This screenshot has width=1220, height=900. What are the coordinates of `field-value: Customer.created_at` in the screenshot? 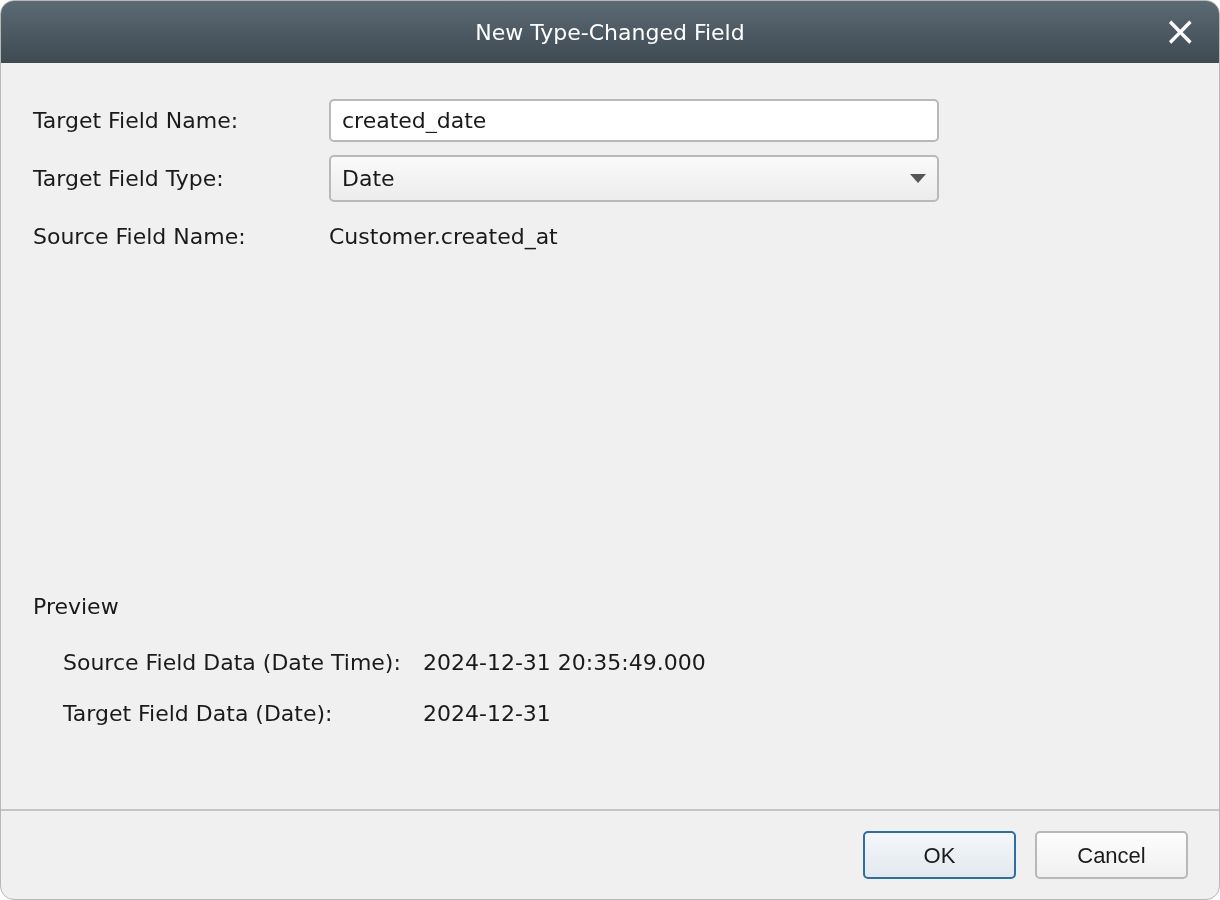 It's located at (443, 237).